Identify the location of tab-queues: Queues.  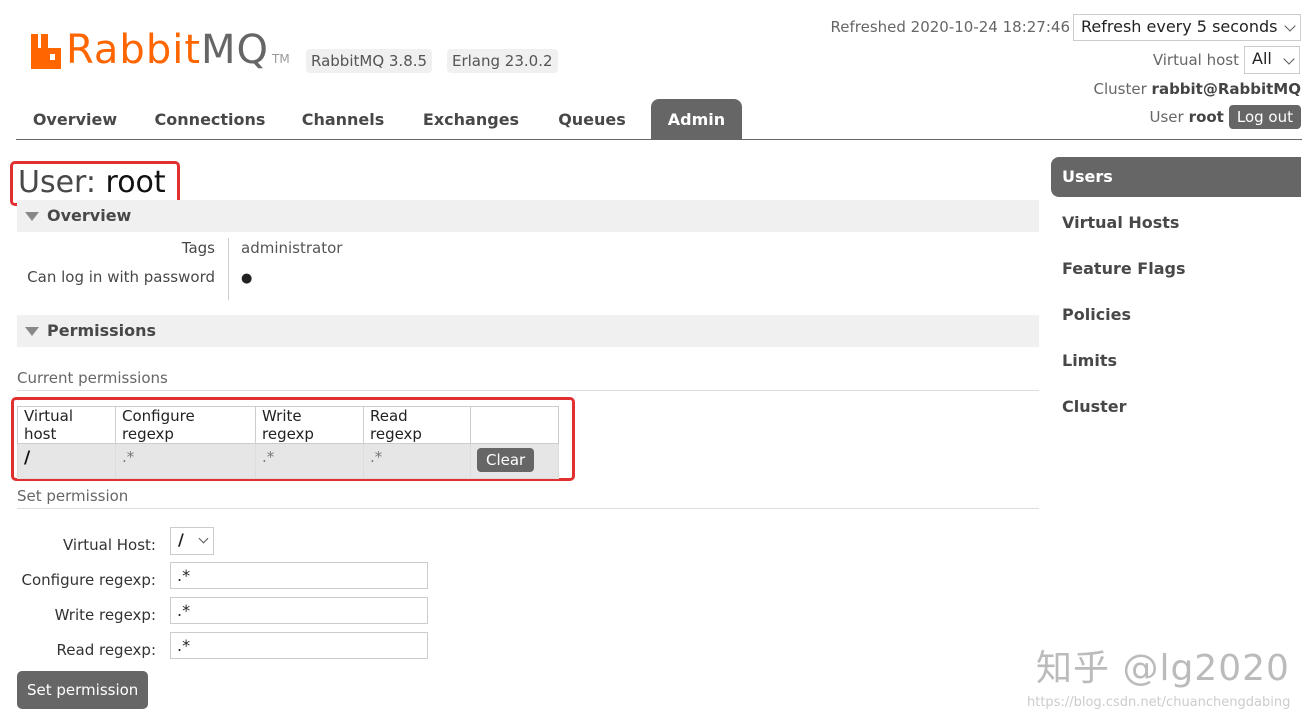
(592, 119).